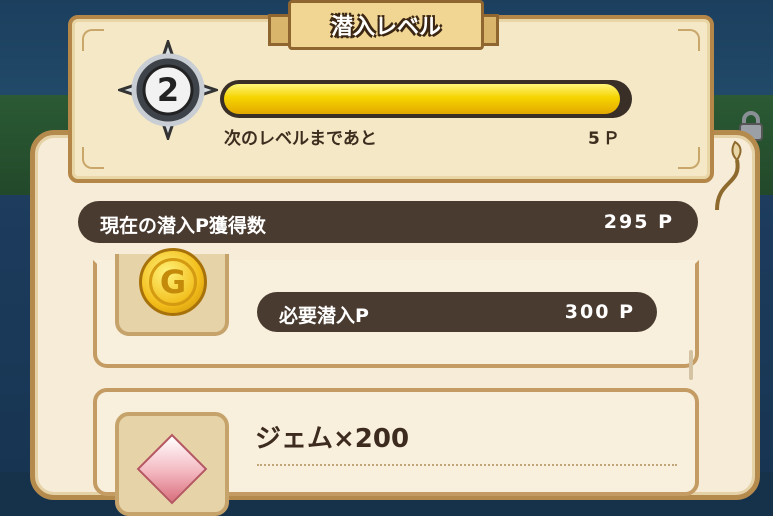 This screenshot has height=516, width=773. Describe the element at coordinates (422, 99) in the screenshot. I see `level-progress-fill` at that location.